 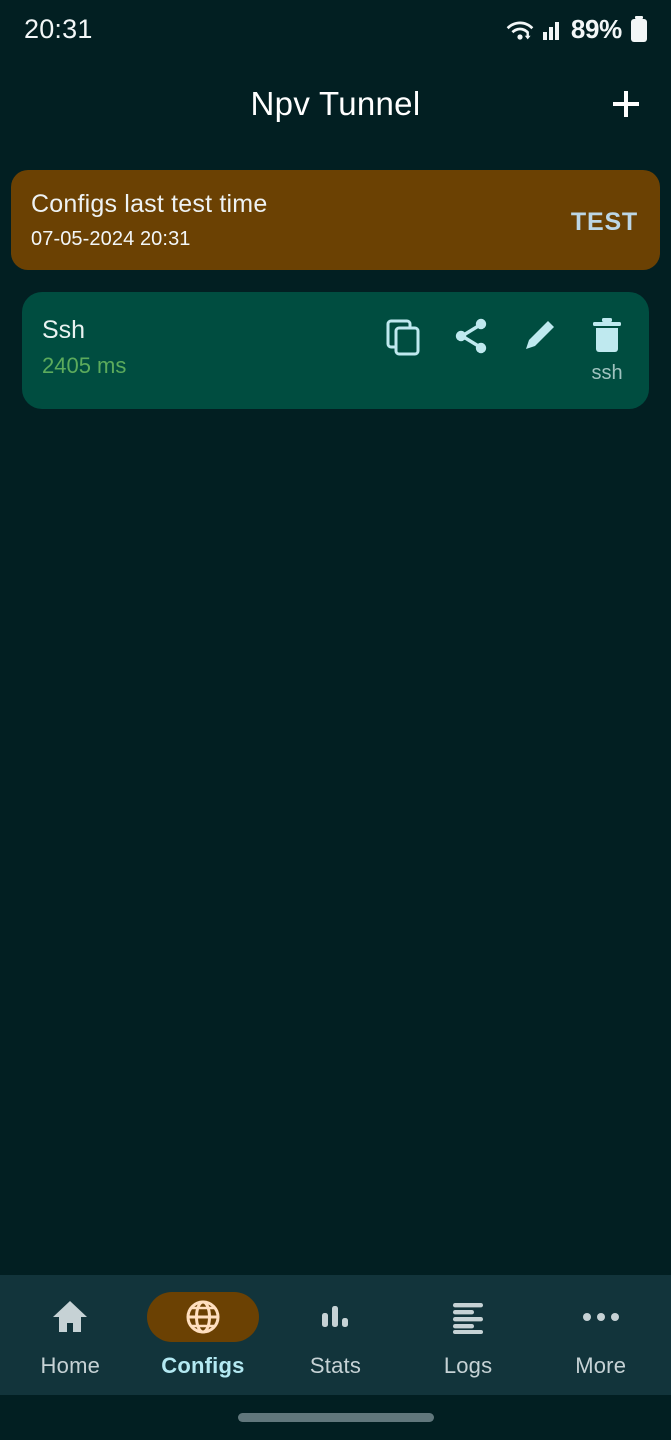 I want to click on list-lines-icon, so click(x=468, y=1317).